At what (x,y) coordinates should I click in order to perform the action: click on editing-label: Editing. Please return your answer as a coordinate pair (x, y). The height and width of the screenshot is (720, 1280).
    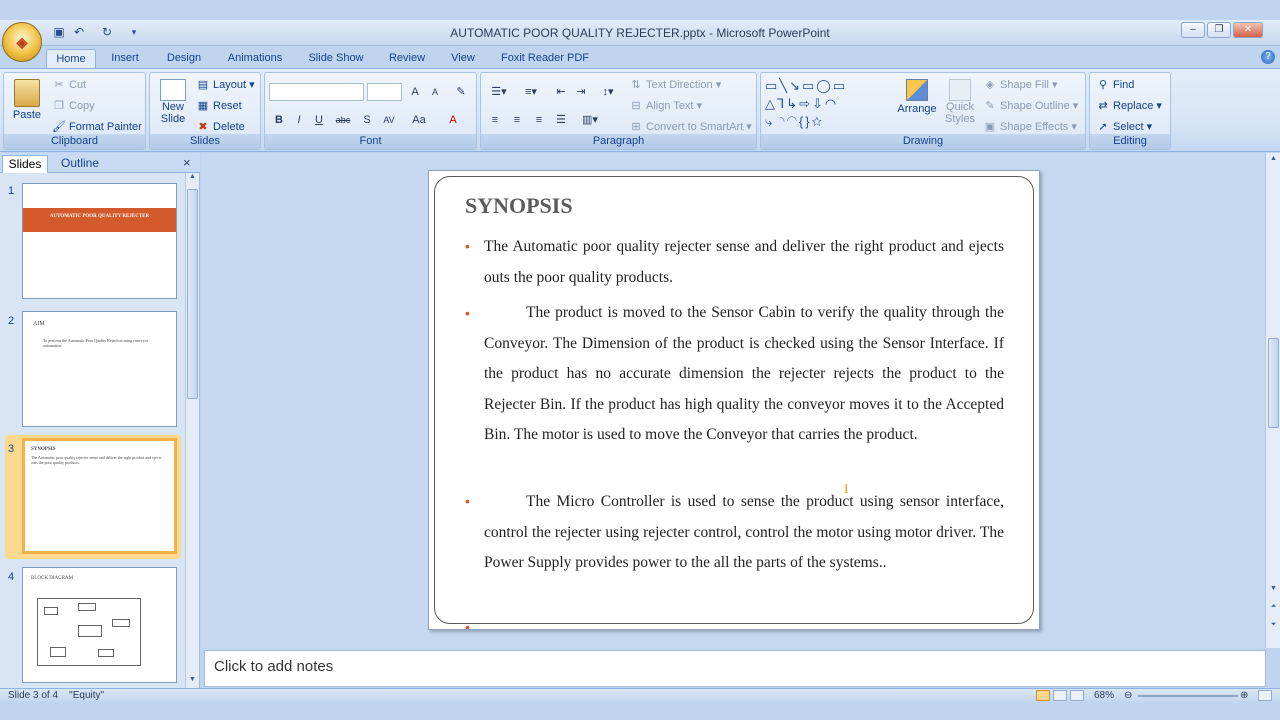
    Looking at the image, I should click on (1130, 141).